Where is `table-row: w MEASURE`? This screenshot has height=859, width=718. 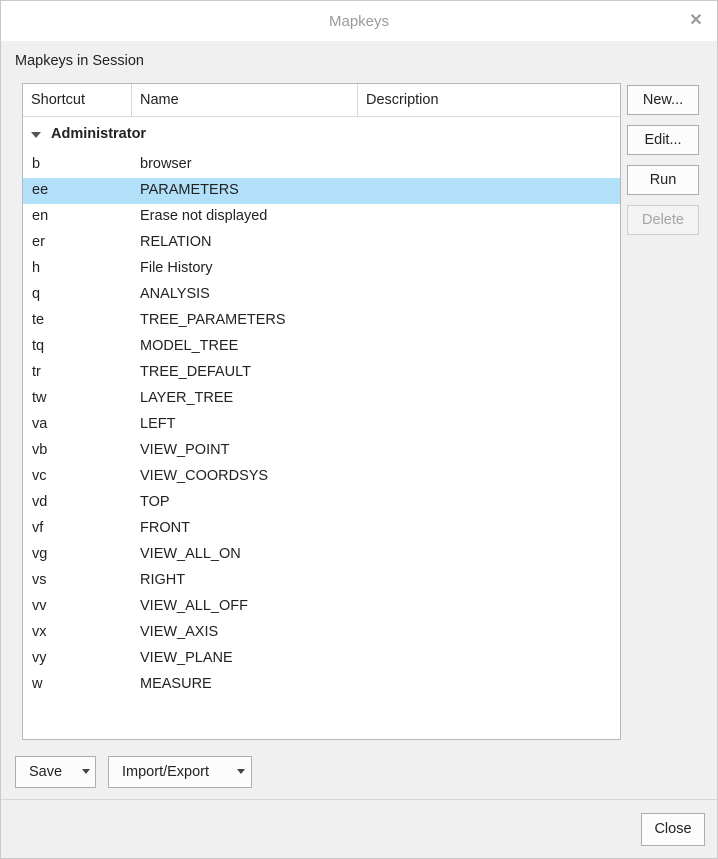 table-row: w MEASURE is located at coordinates (321, 685).